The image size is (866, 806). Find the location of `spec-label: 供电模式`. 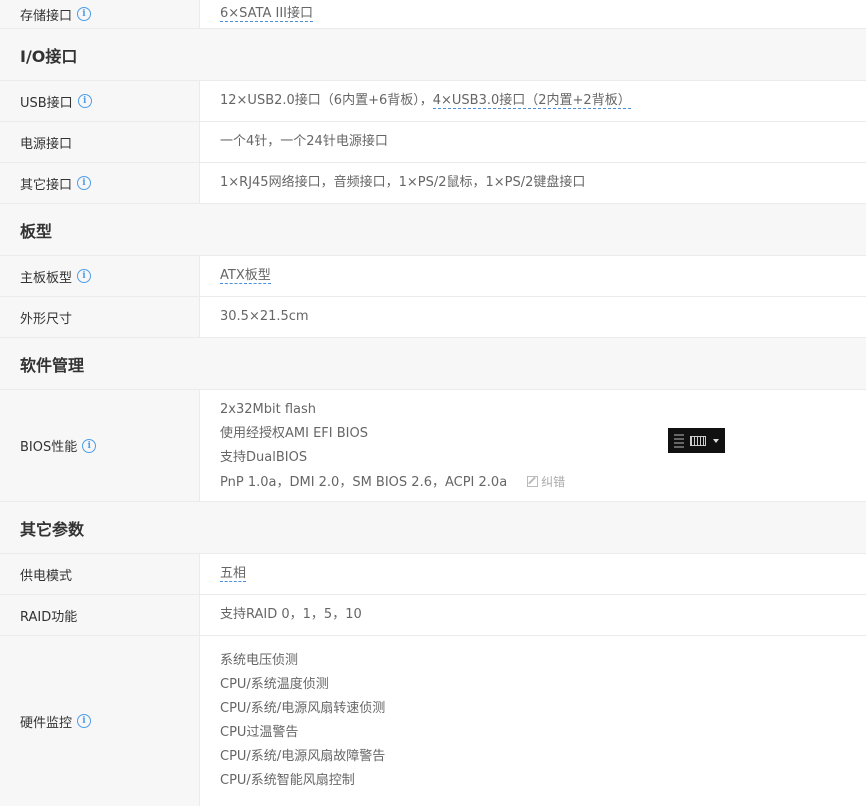

spec-label: 供电模式 is located at coordinates (100, 574).